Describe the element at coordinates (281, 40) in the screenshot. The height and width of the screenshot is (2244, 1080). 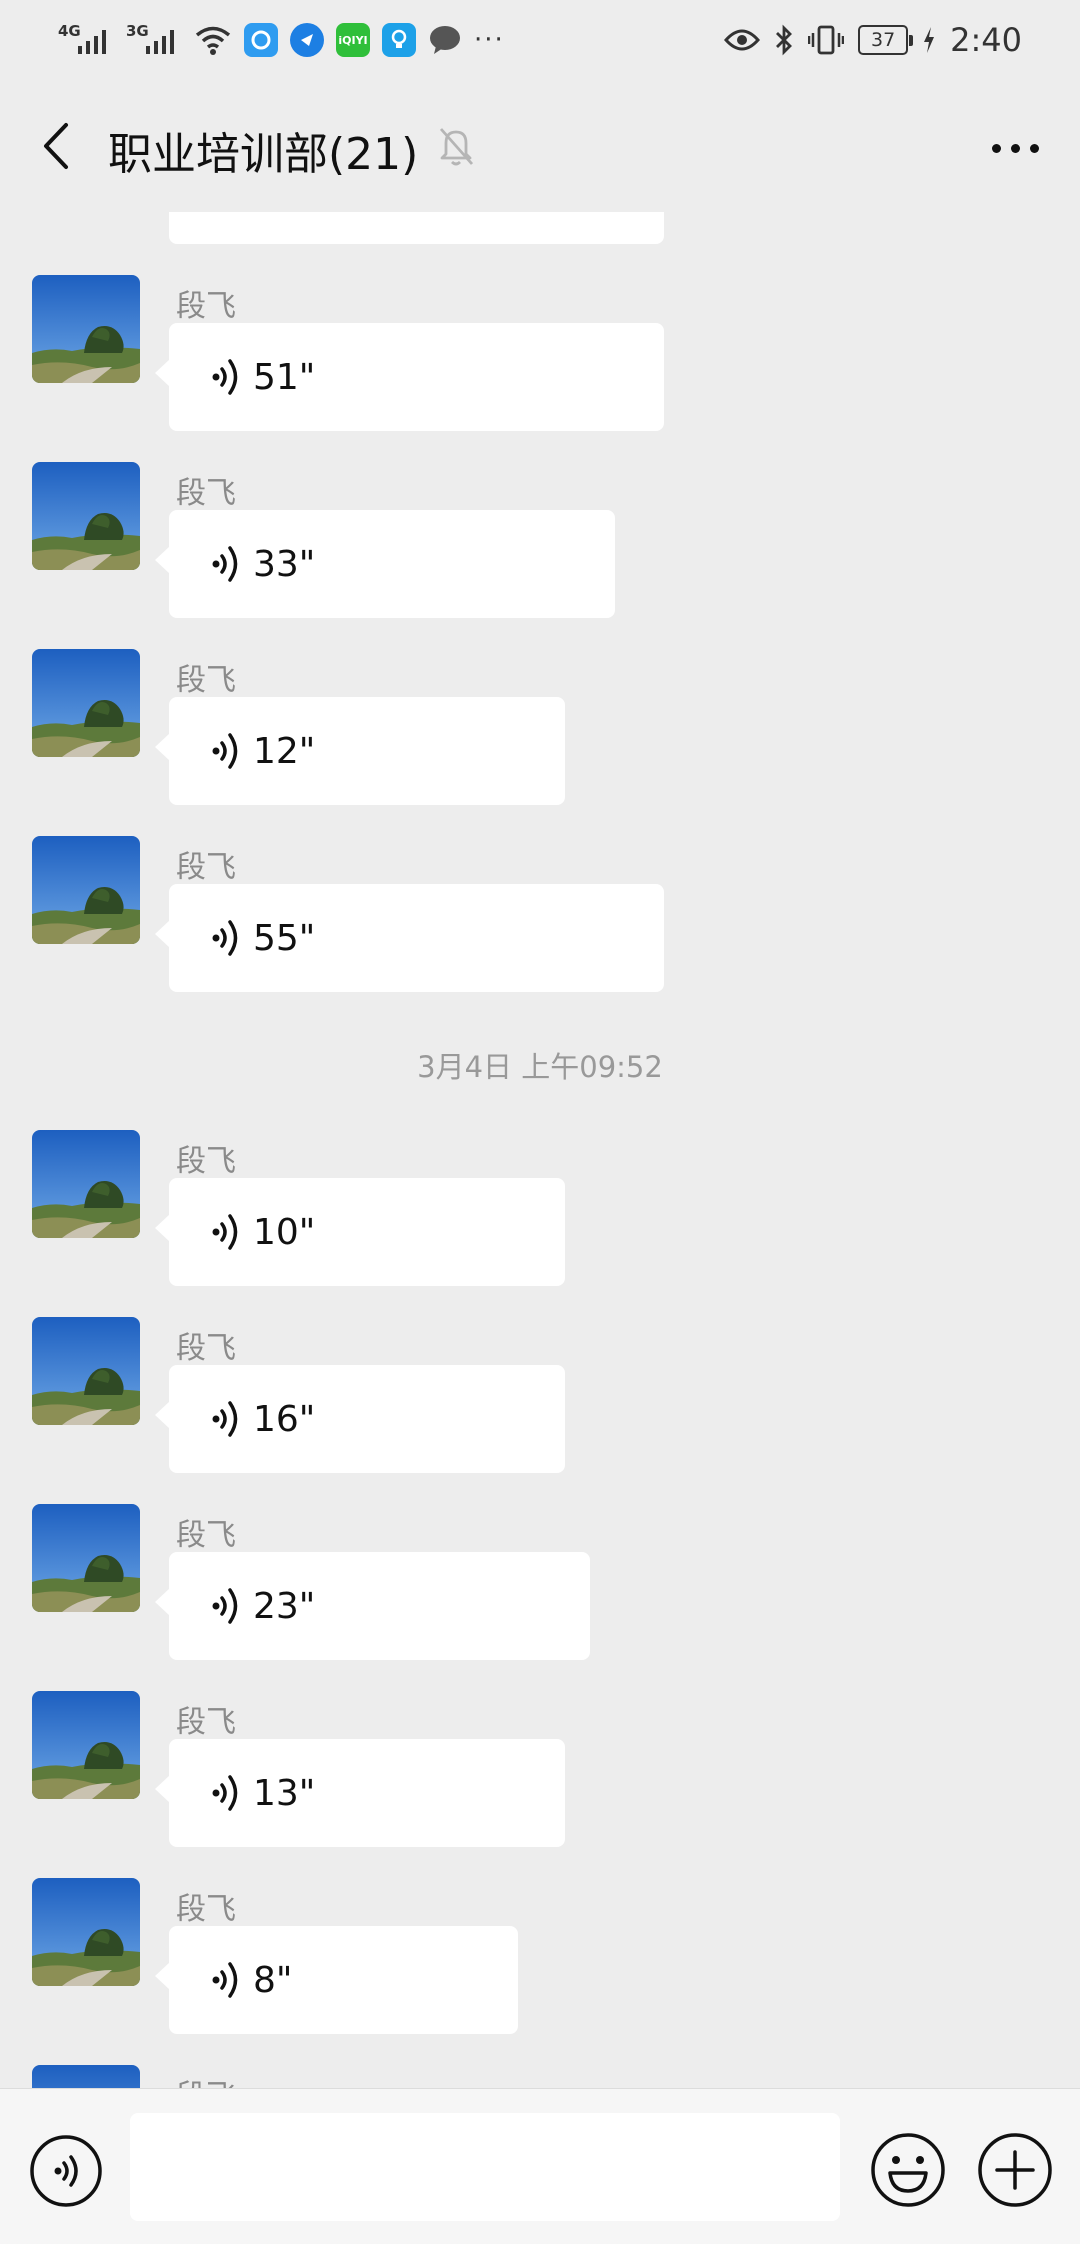
I see `status-left: 4G 3G iQIYI ···` at that location.